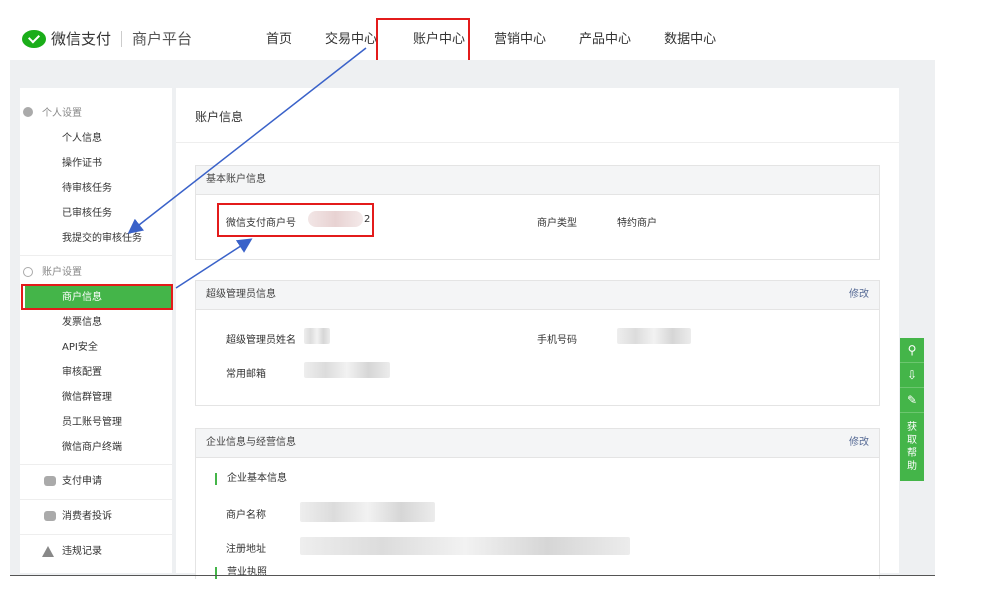  I want to click on arrow-nav-to-sidebar, so click(247, 140).